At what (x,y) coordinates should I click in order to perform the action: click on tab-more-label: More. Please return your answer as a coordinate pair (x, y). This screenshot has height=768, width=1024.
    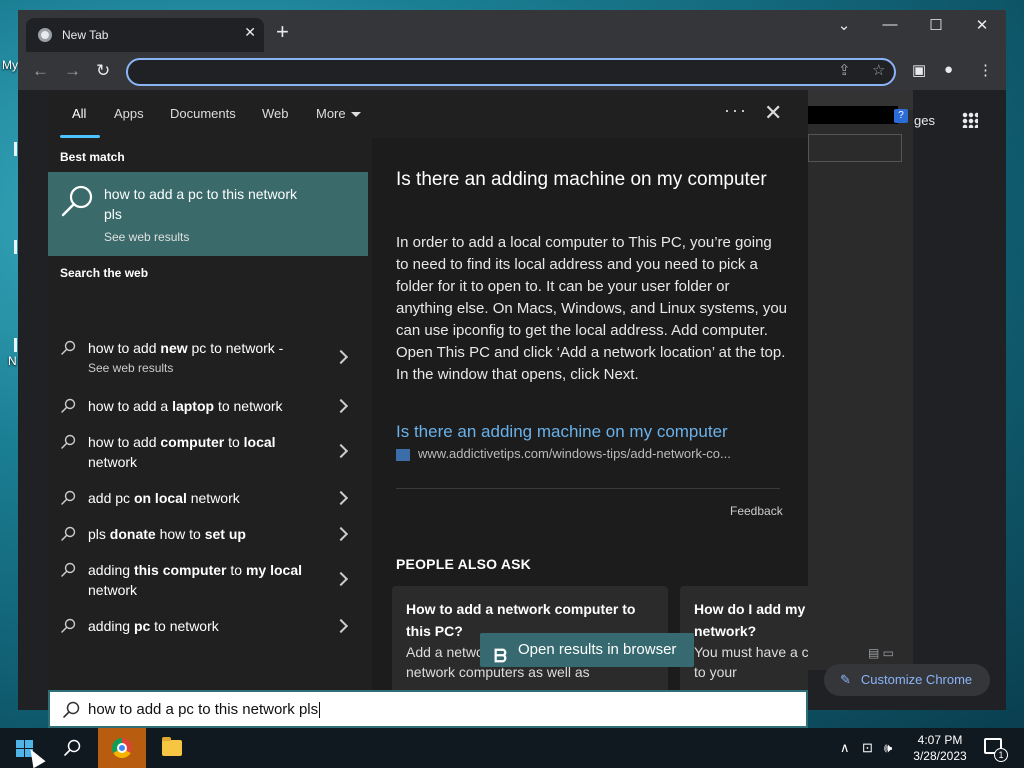
    Looking at the image, I should click on (331, 113).